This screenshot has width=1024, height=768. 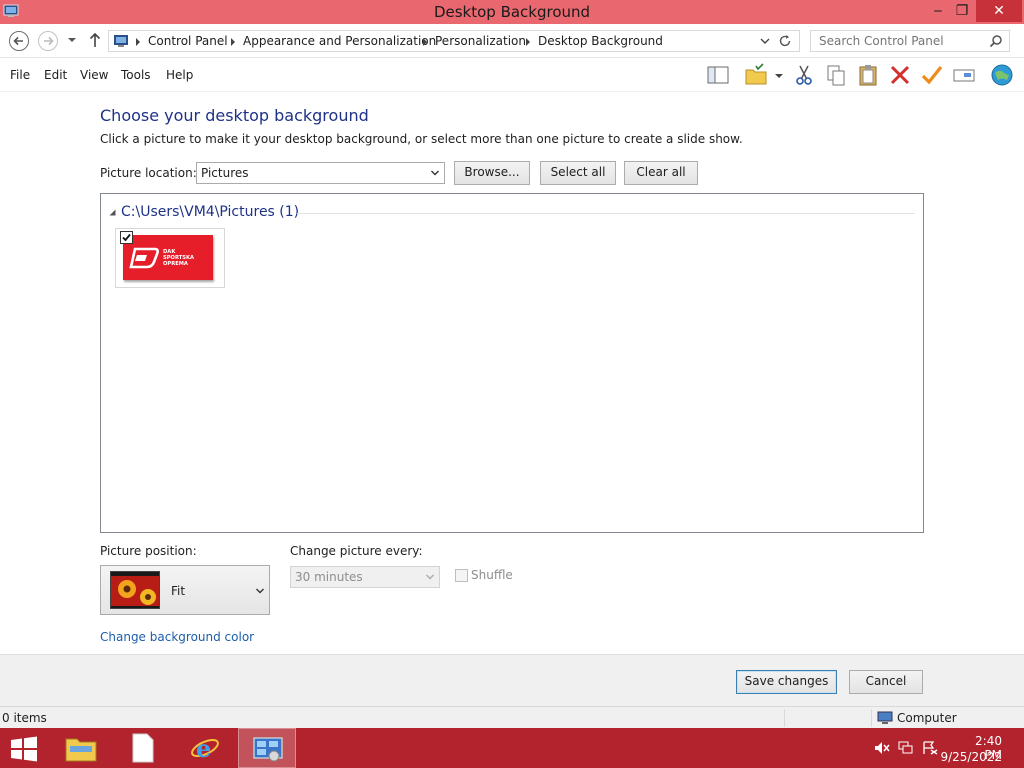 What do you see at coordinates (225, 173) in the screenshot?
I see `picture-location-value: Pictures` at bounding box center [225, 173].